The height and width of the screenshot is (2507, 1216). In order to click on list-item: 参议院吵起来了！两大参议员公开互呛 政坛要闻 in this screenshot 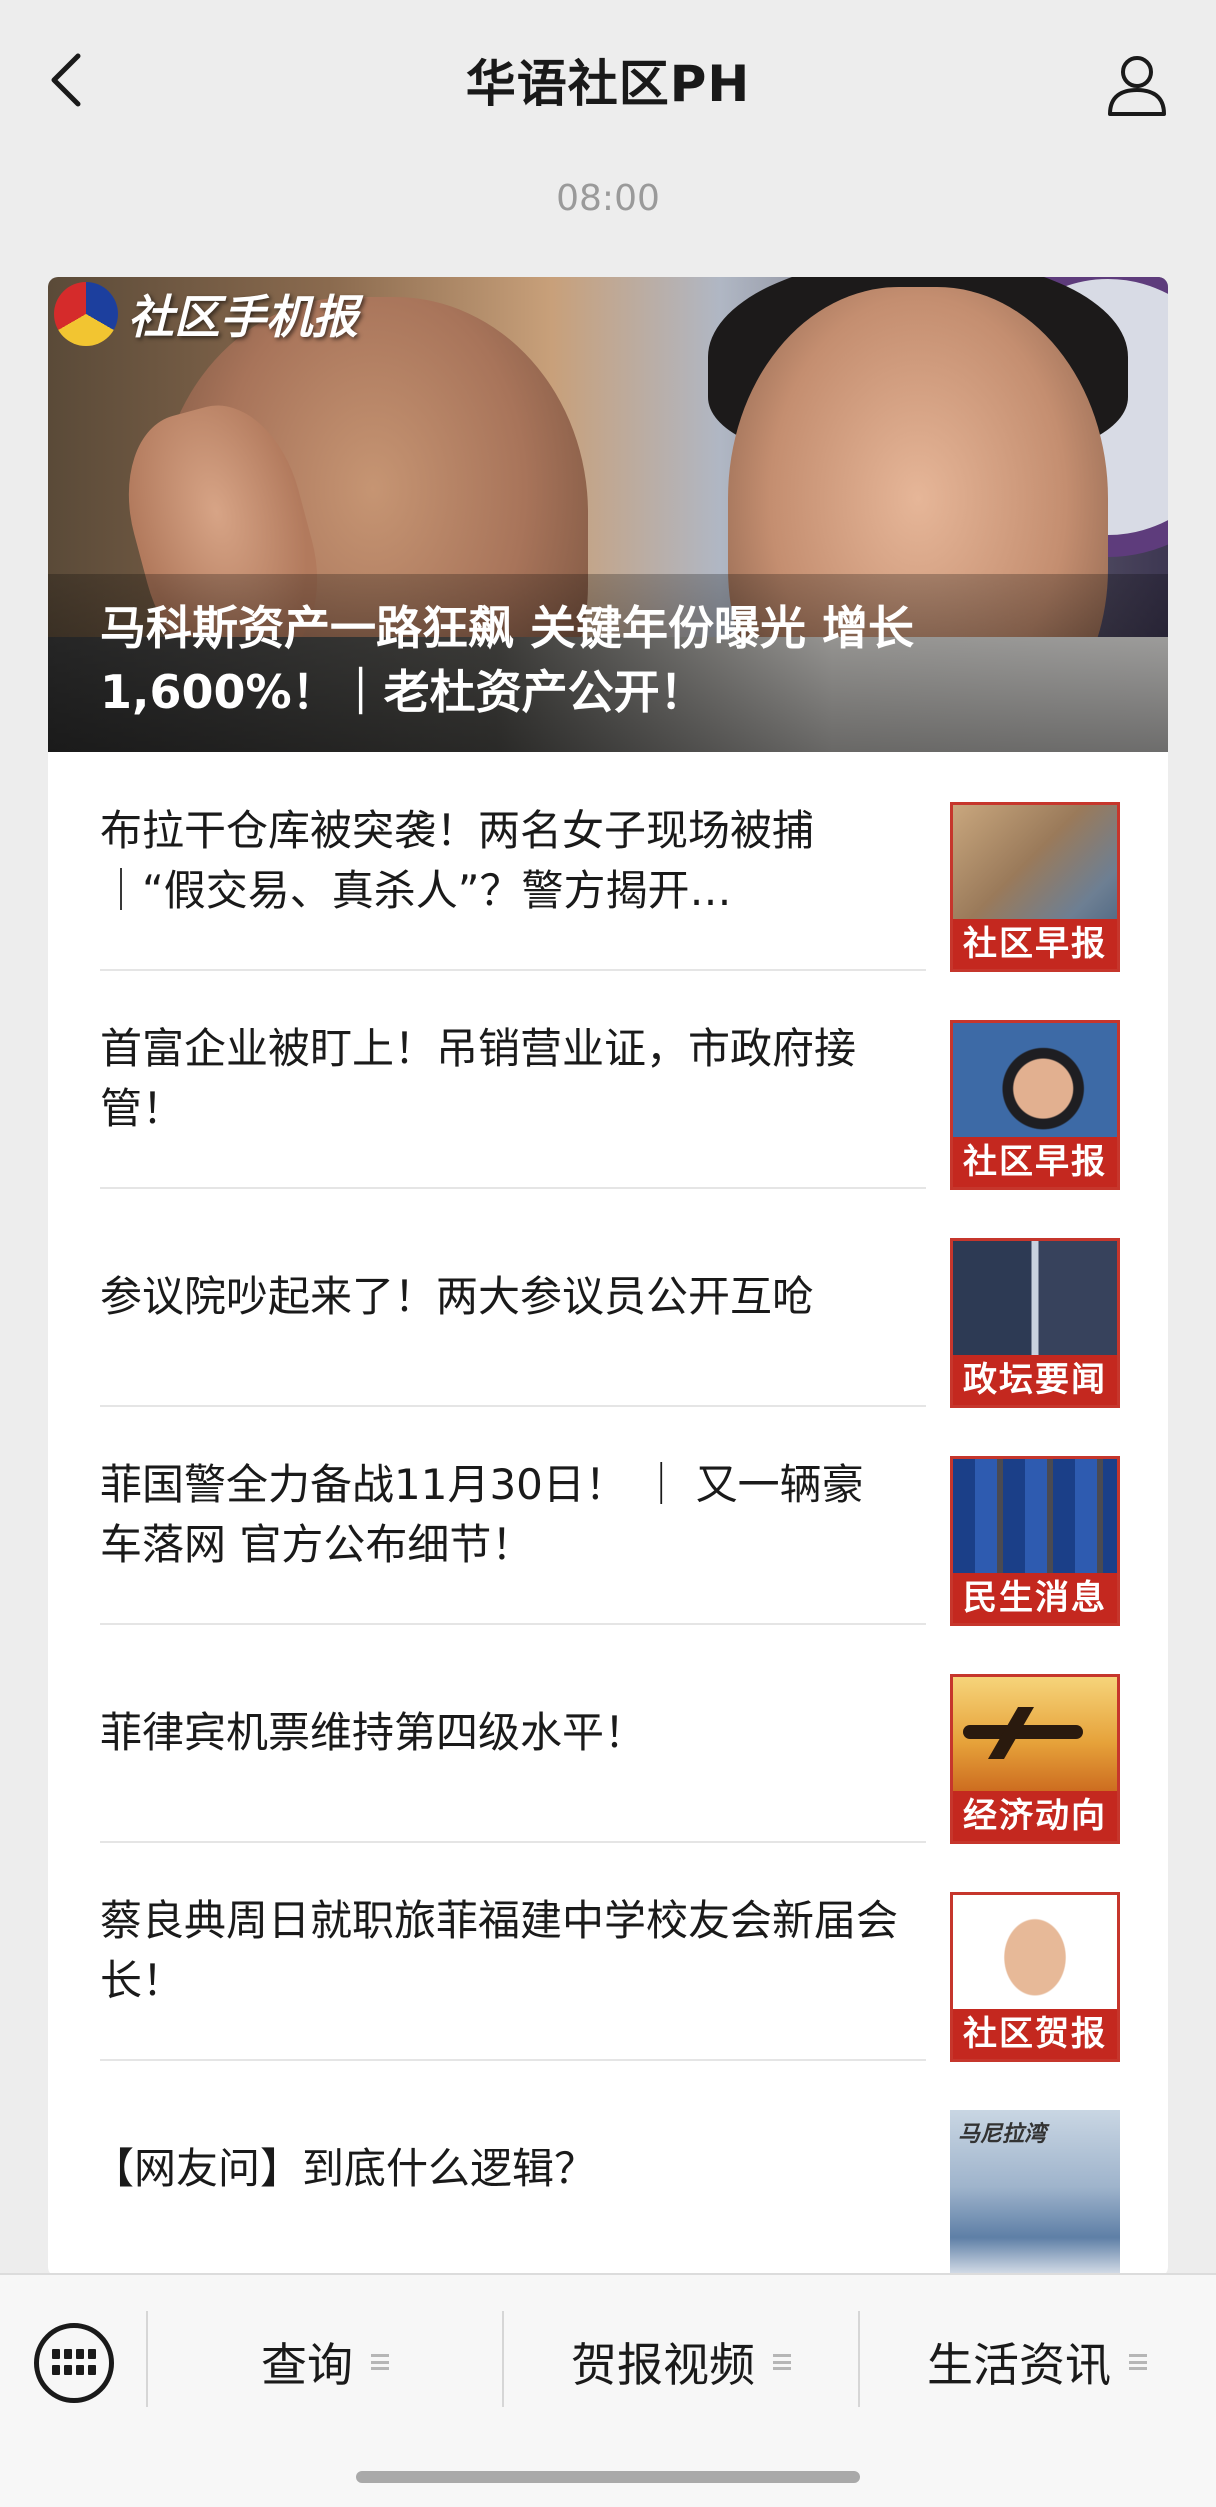, I will do `click(608, 1298)`.